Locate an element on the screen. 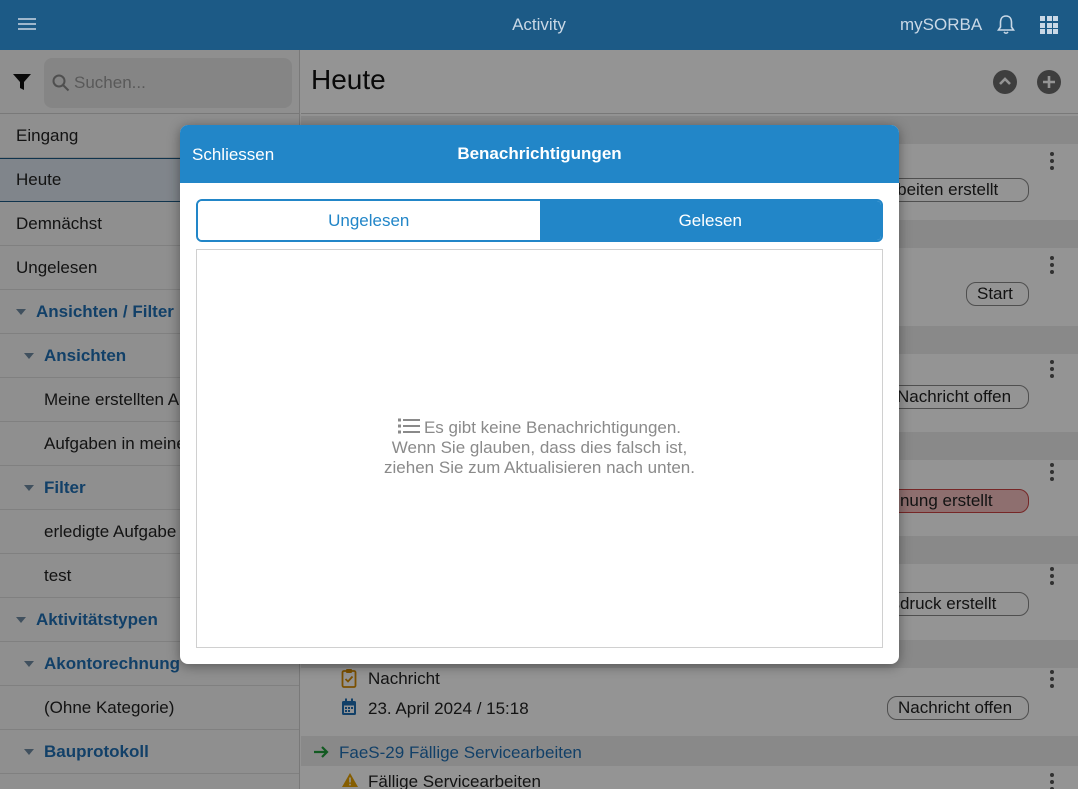 The height and width of the screenshot is (789, 1078). brand-link: mySORBA is located at coordinates (941, 25).